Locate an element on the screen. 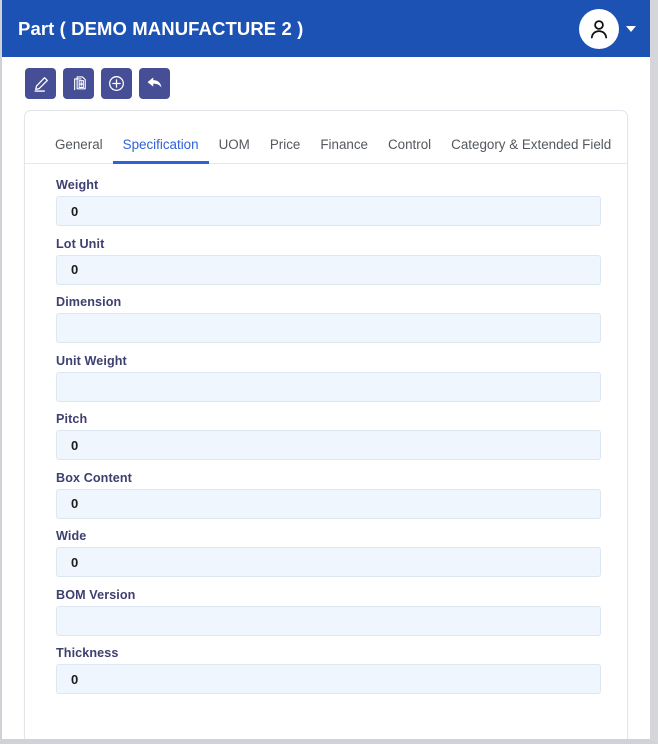 The height and width of the screenshot is (744, 658). header-account-area is located at coordinates (607, 28).